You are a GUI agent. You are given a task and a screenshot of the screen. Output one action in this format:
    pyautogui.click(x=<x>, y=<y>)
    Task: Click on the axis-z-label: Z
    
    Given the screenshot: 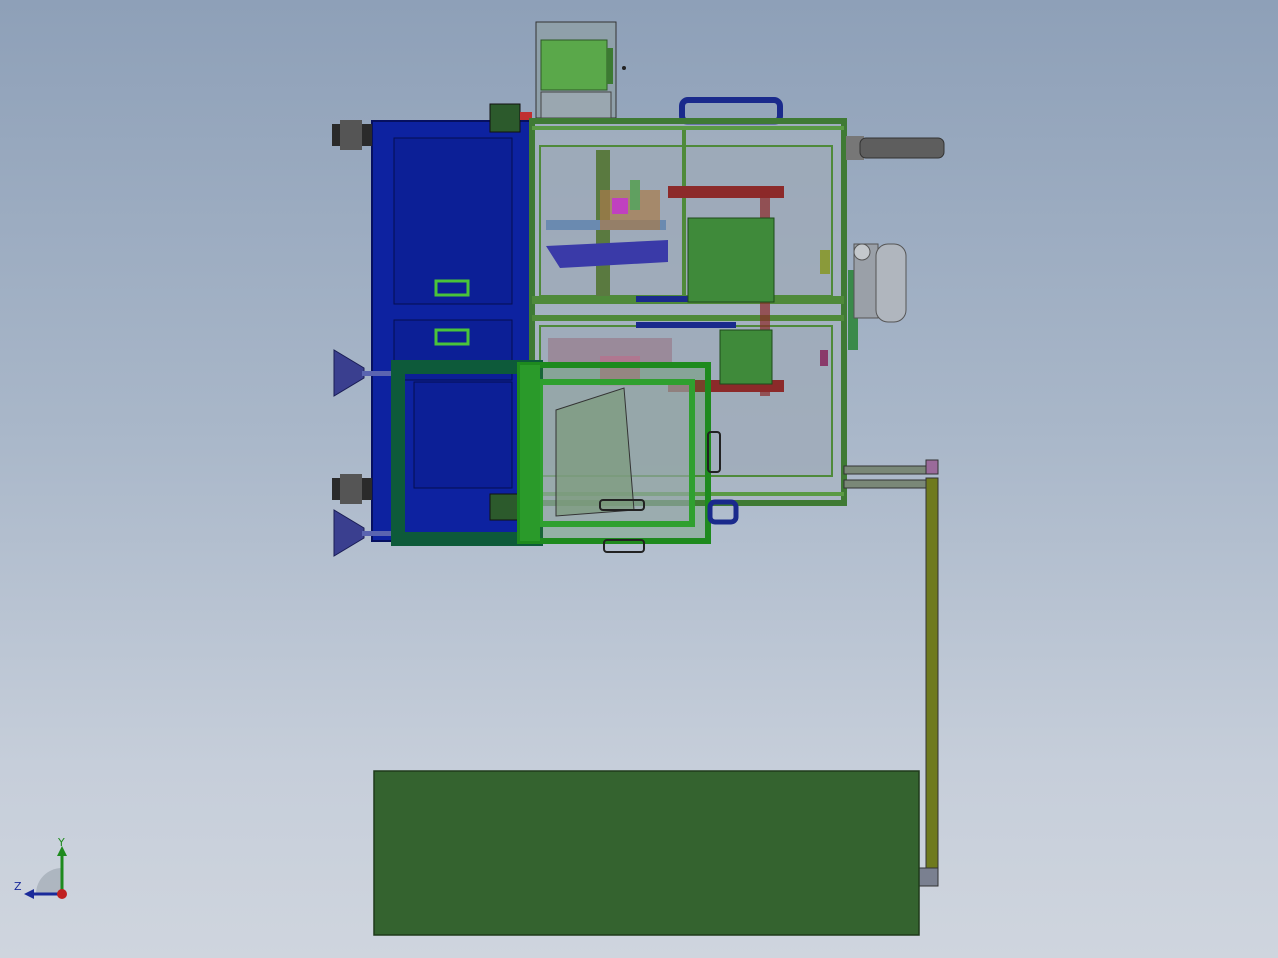 What is the action you would take?
    pyautogui.click(x=18, y=886)
    